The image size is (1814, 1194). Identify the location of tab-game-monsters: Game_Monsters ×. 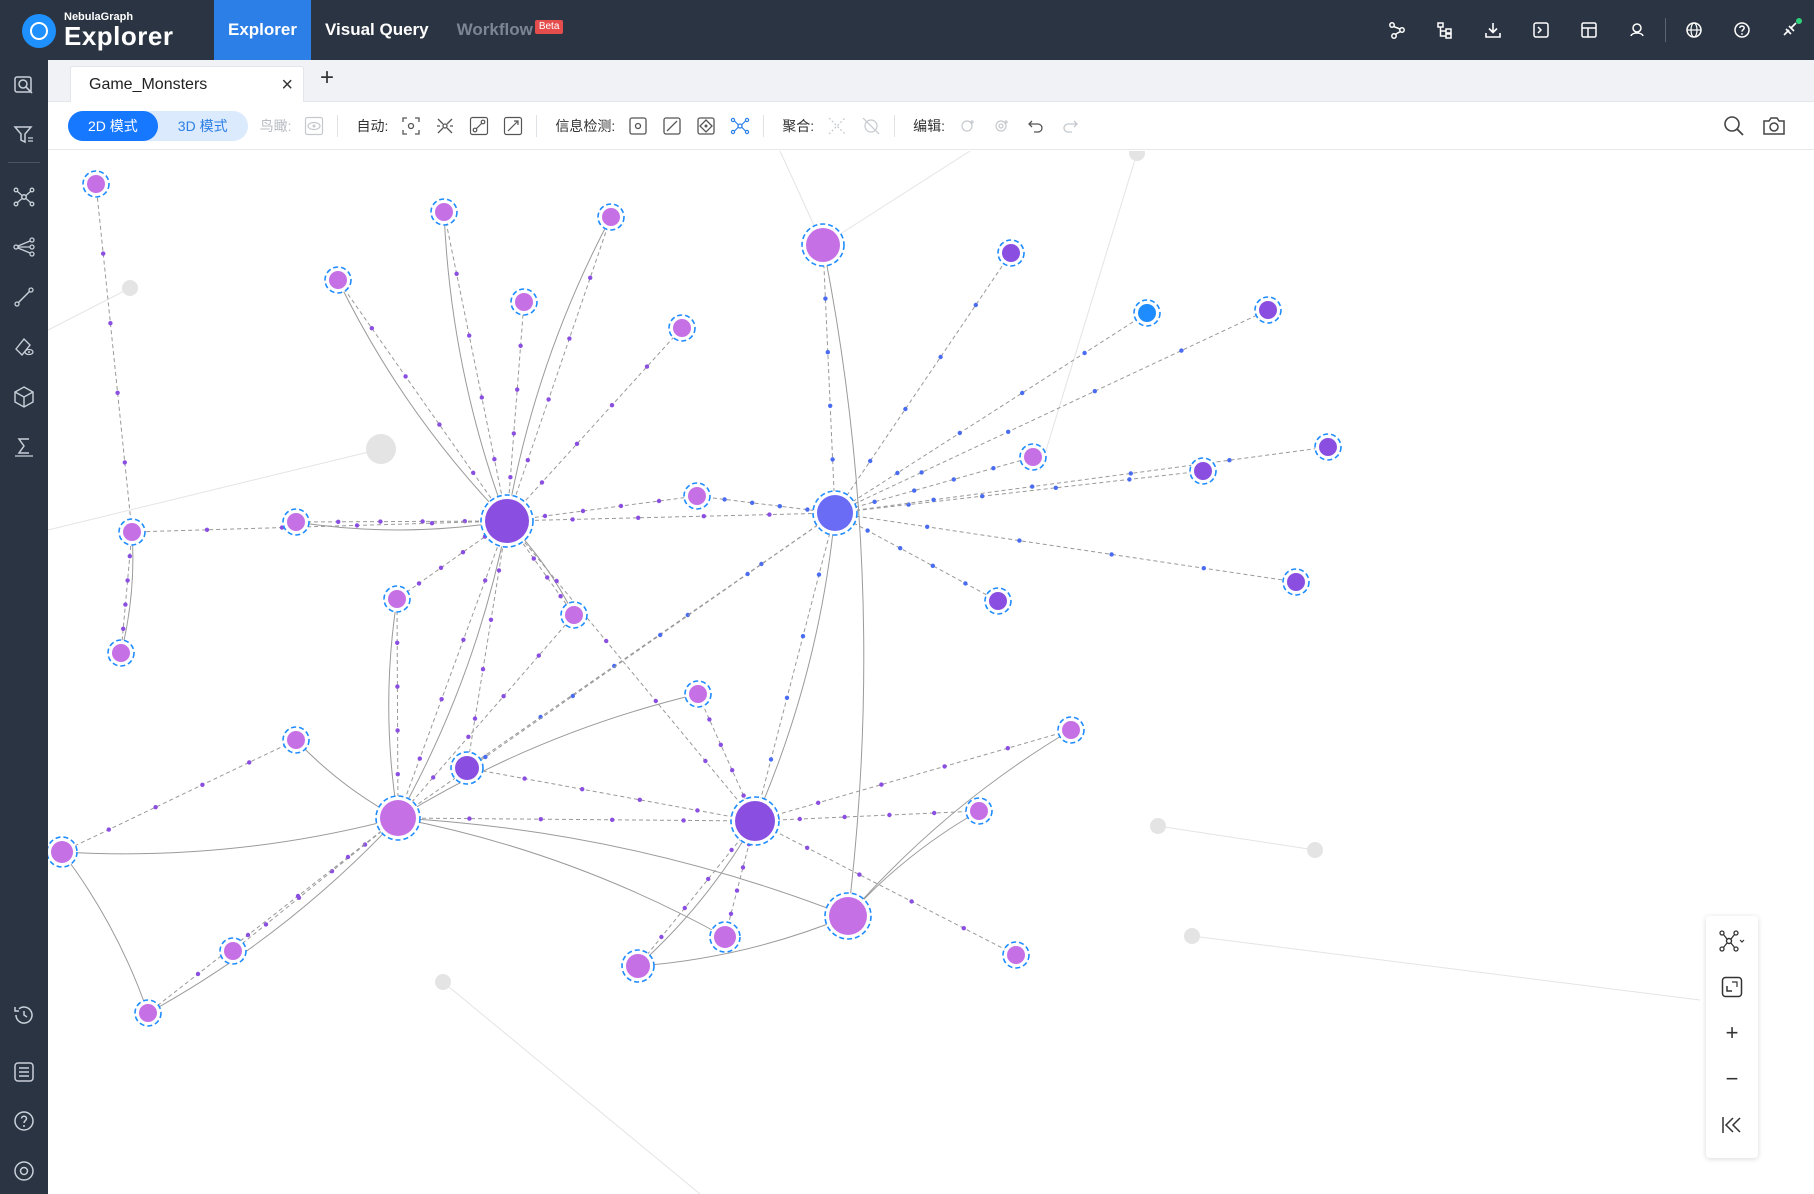
(187, 84).